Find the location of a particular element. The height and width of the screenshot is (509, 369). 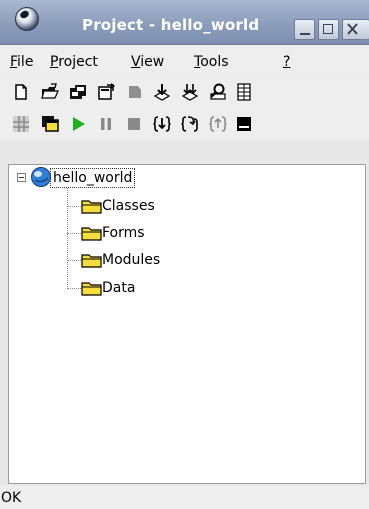

download-icon is located at coordinates (162, 92).